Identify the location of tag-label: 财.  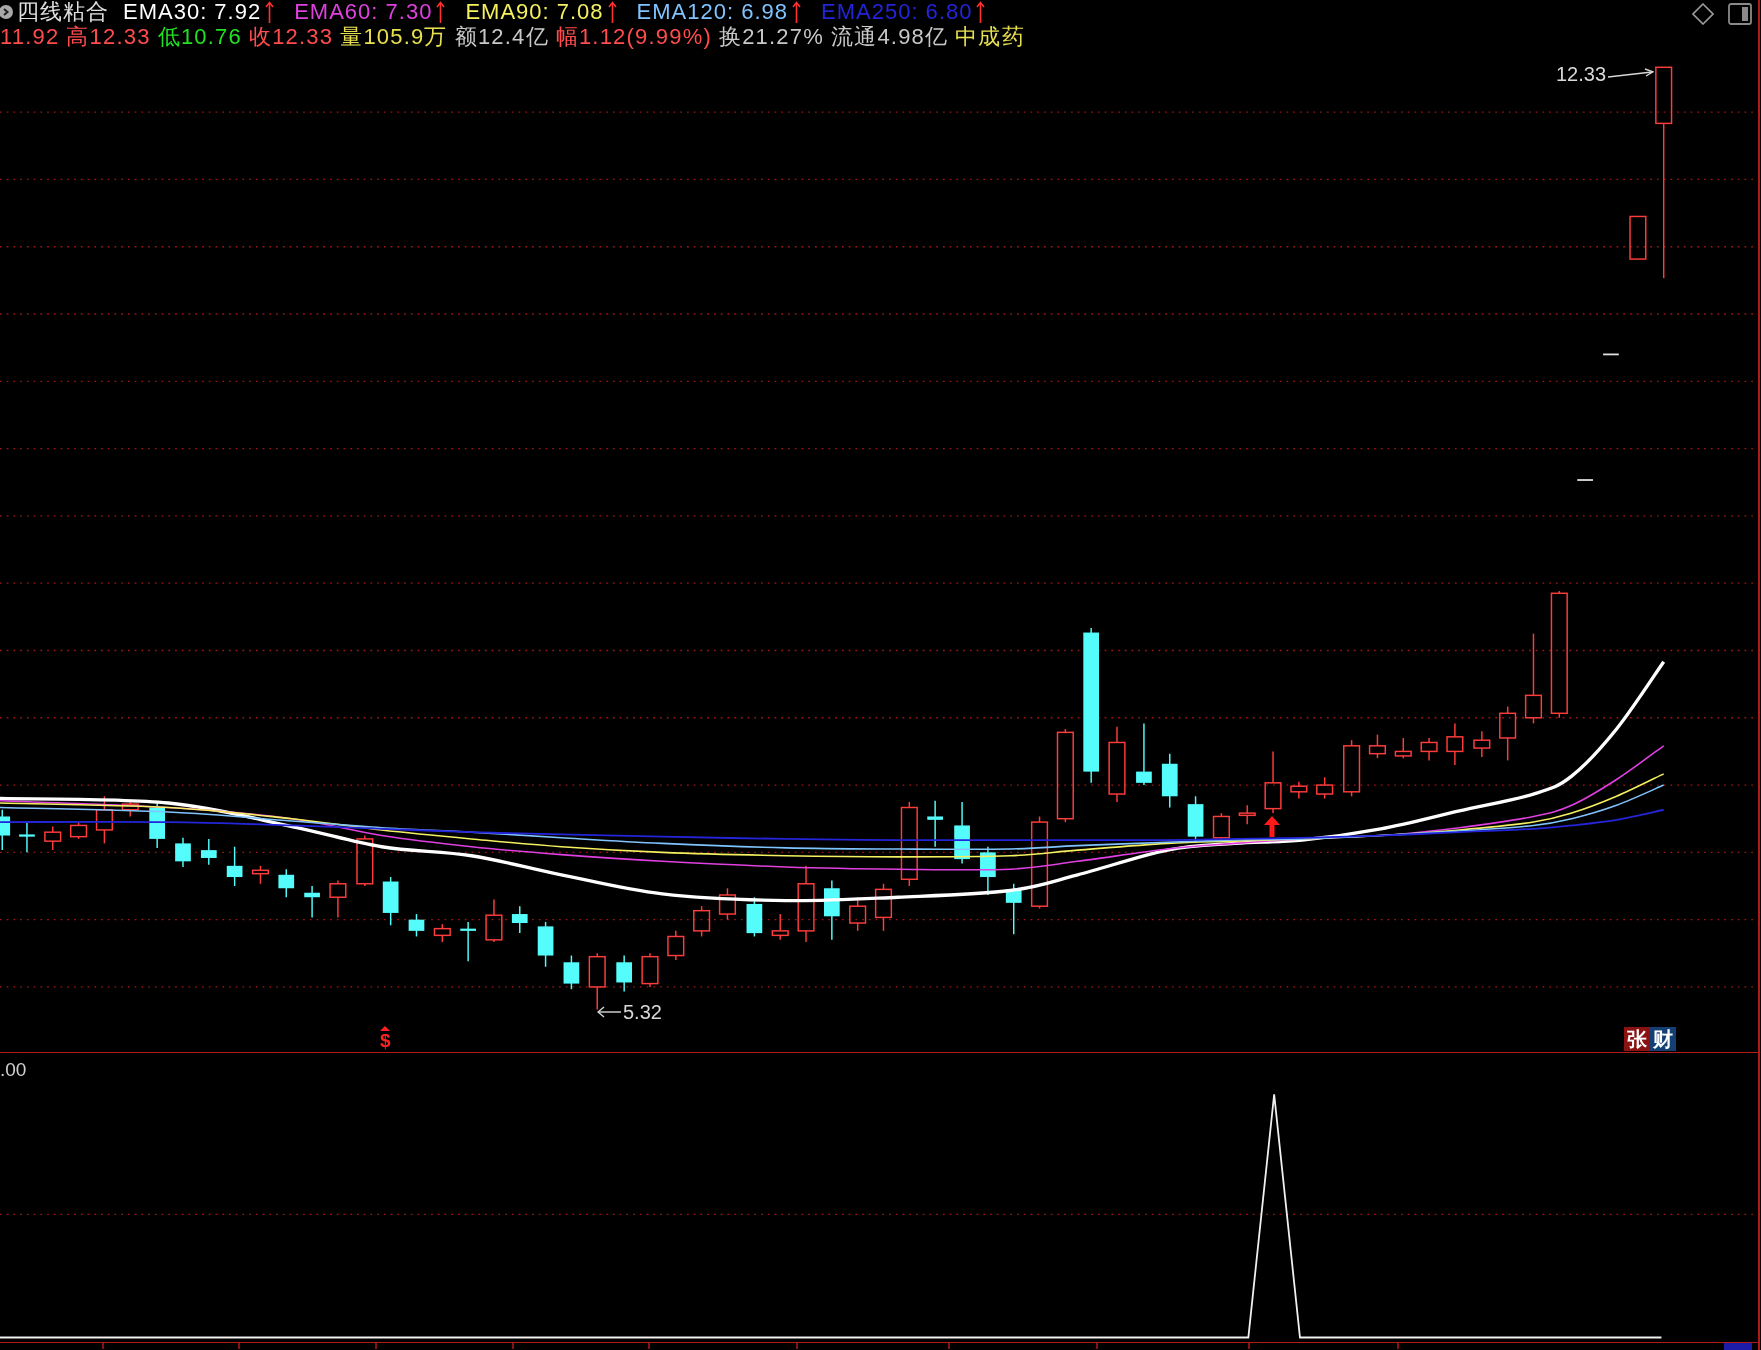
(1663, 1039).